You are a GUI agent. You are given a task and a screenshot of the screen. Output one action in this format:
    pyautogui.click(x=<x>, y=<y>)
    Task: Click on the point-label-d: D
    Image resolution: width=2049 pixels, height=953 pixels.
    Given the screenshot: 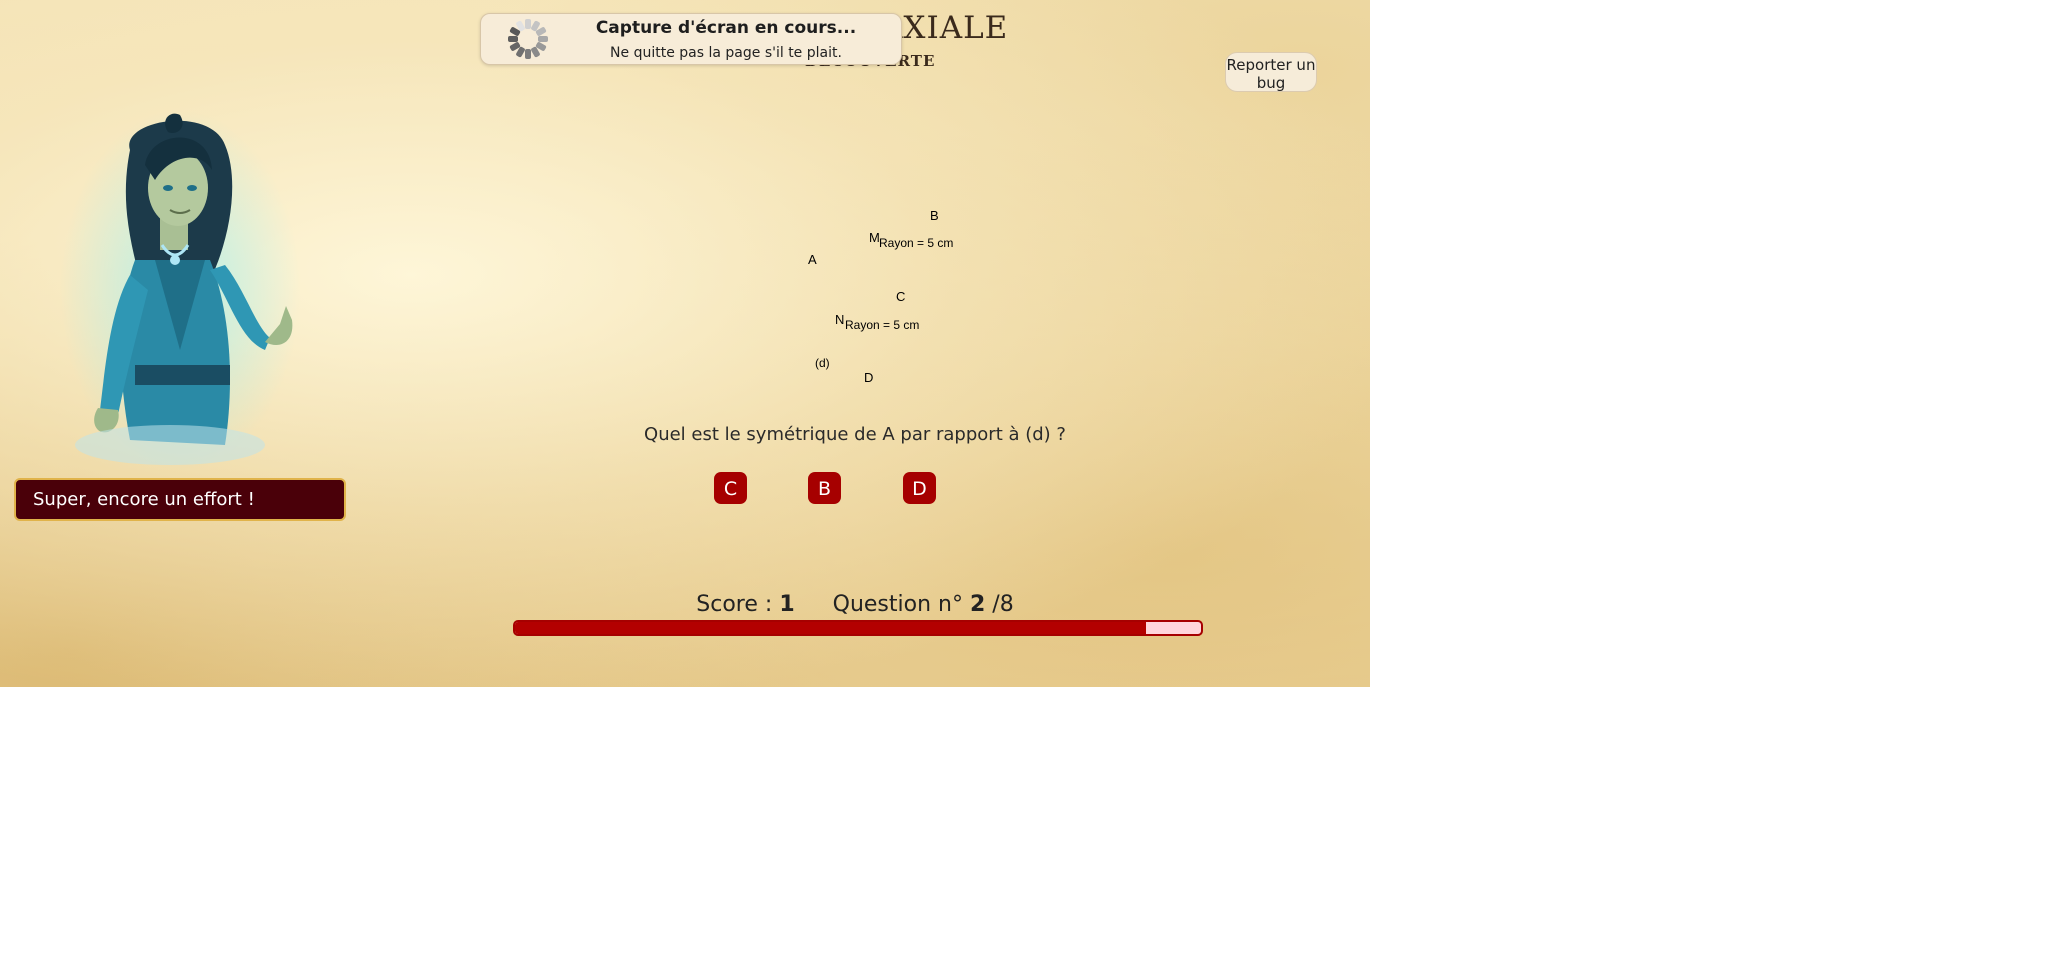 What is the action you would take?
    pyautogui.click(x=869, y=377)
    